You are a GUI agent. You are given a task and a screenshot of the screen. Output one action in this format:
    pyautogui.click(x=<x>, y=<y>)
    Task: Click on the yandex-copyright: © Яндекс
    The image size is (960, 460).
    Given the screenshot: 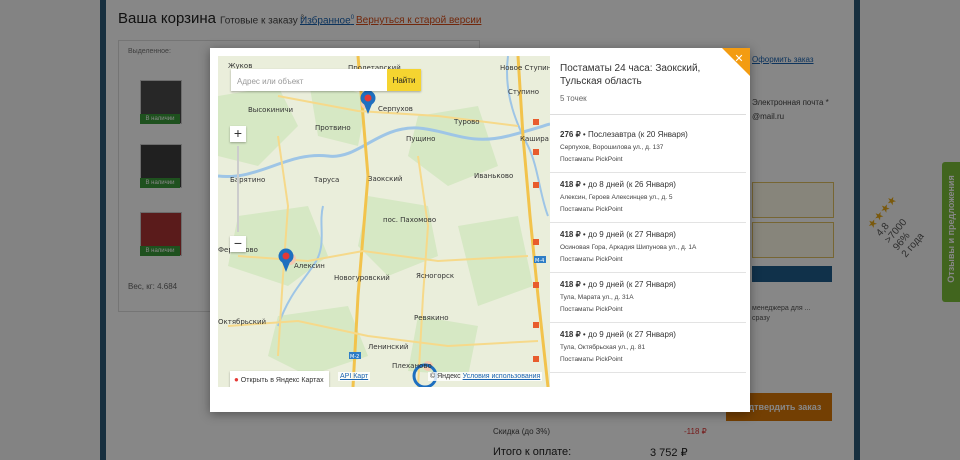 What is the action you would take?
    pyautogui.click(x=445, y=376)
    